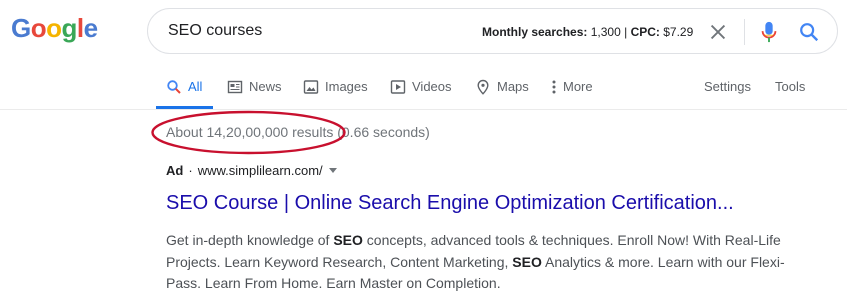 The height and width of the screenshot is (291, 847). I want to click on annotation-ellipse, so click(248, 132).